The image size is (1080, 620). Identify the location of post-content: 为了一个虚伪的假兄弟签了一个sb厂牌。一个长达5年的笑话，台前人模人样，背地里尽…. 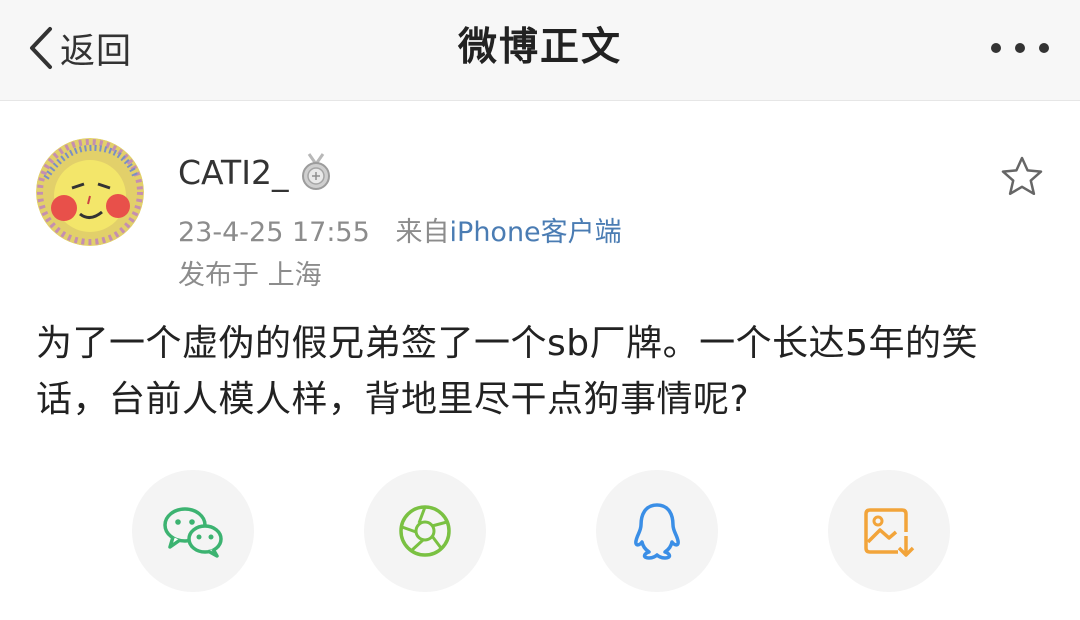
(507, 371).